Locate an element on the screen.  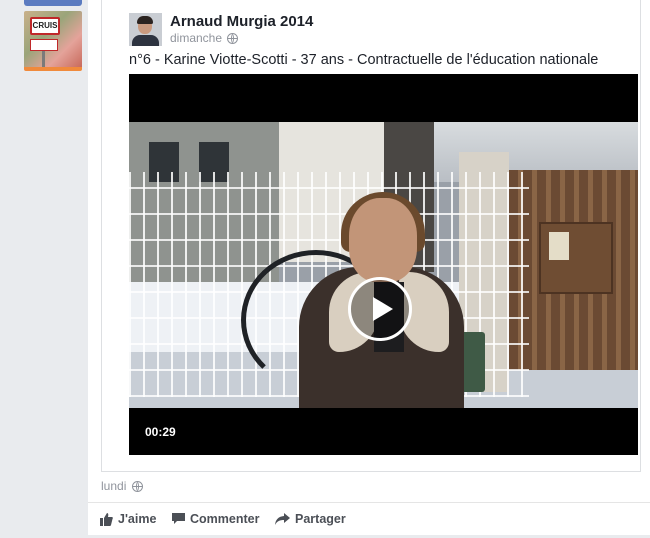
author-name: Arnaud Murgia 2014 is located at coordinates (241, 21).